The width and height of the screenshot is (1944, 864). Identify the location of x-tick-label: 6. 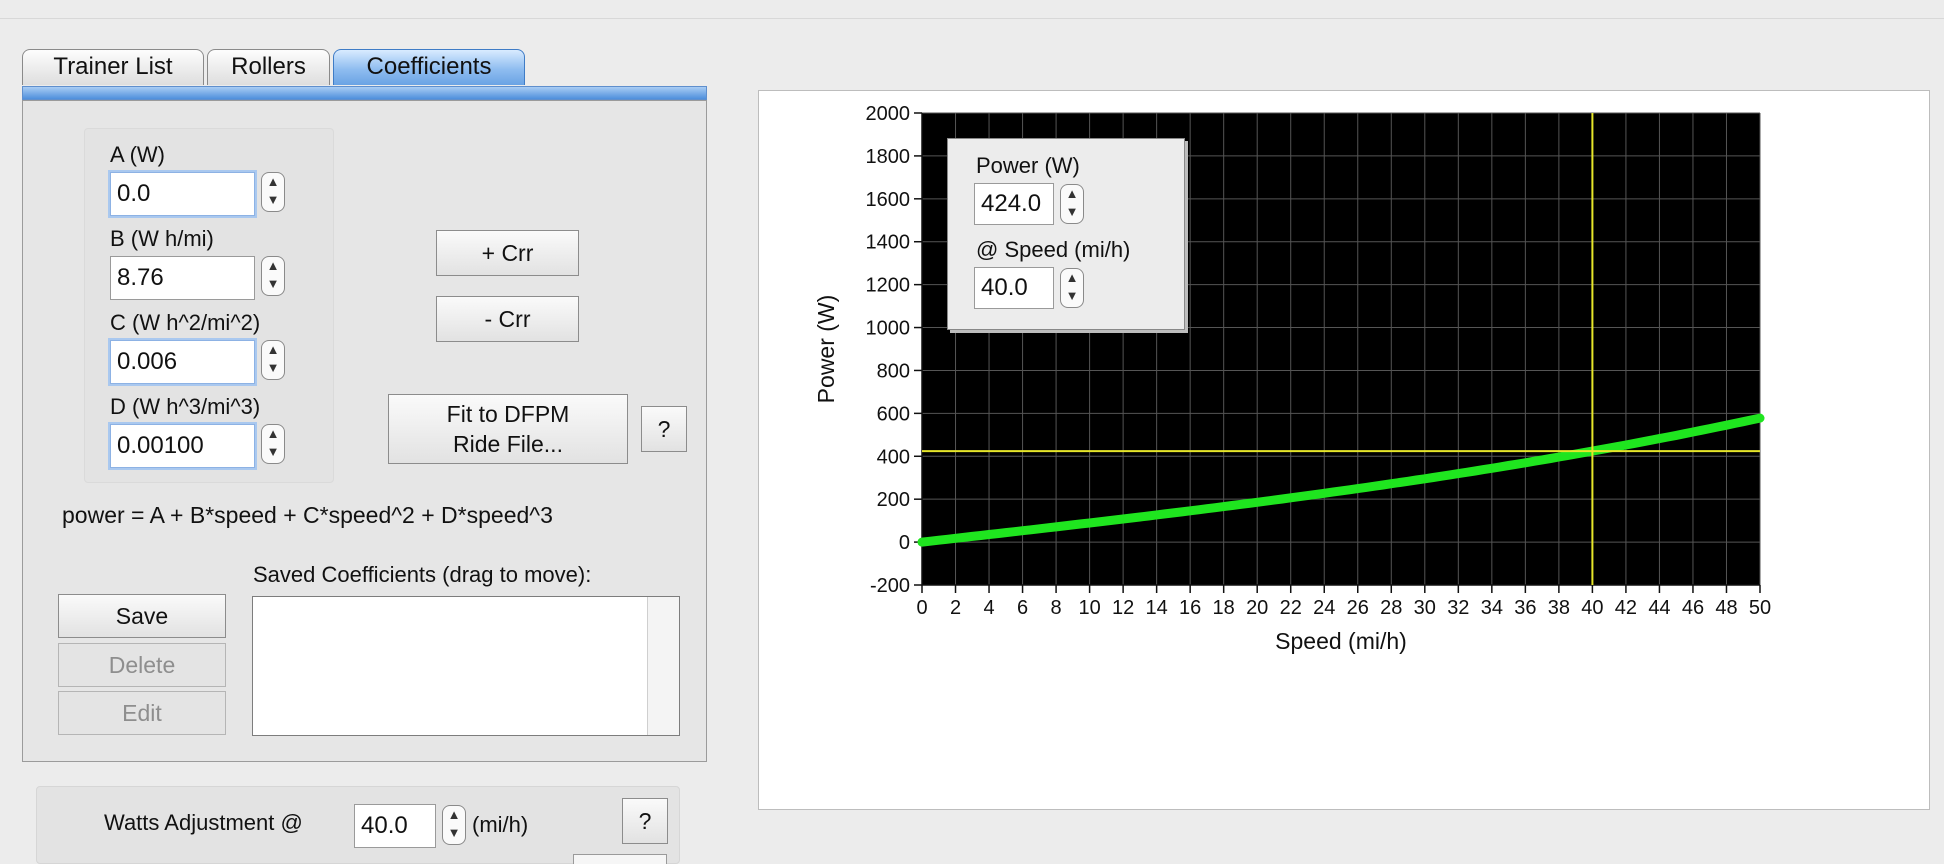
(1022, 608).